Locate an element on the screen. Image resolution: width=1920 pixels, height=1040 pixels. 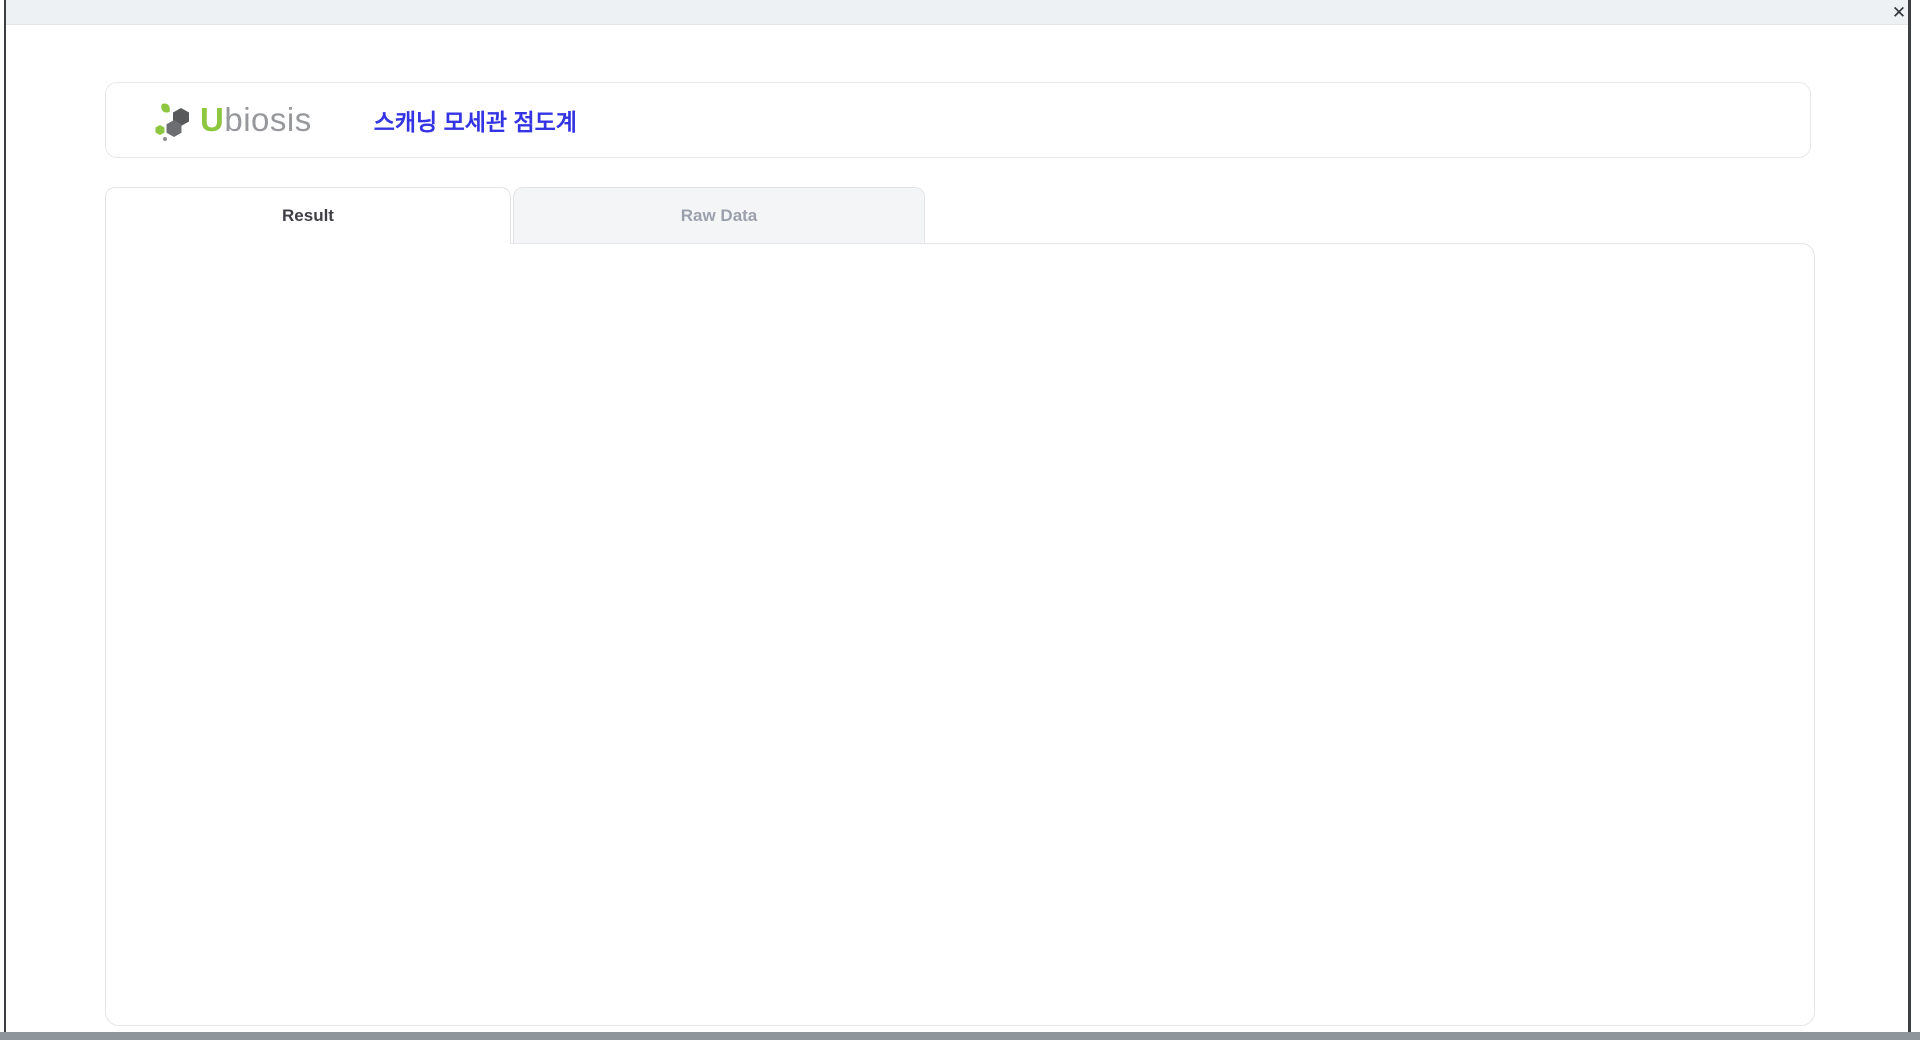
brand: Ubiosis is located at coordinates (230, 120).